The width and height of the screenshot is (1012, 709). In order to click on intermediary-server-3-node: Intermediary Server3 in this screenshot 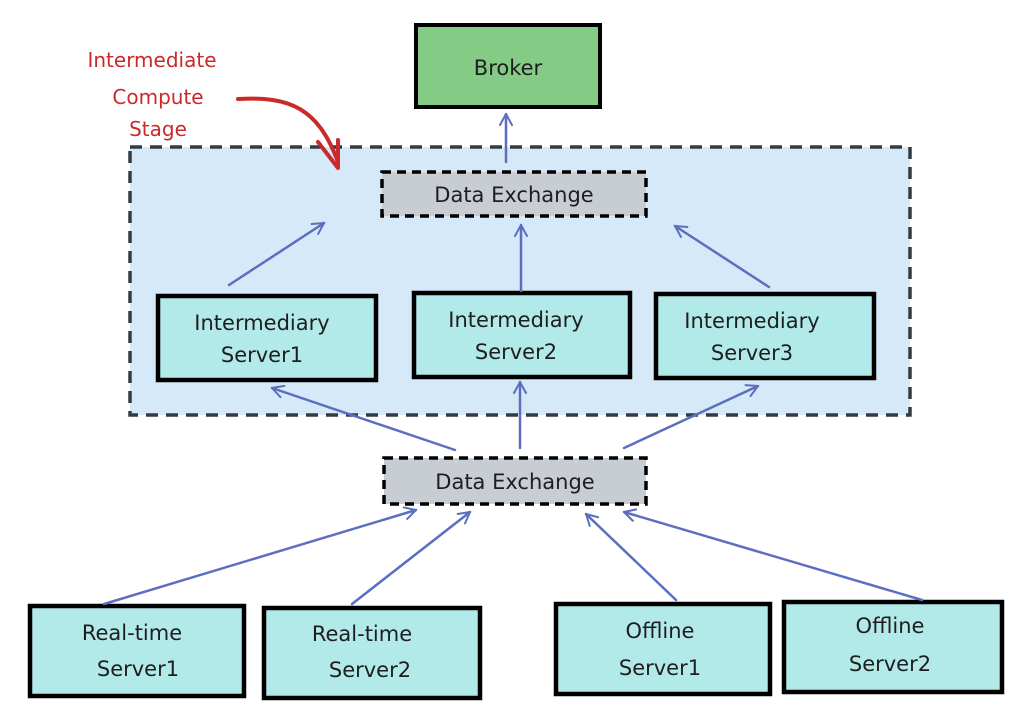, I will do `click(765, 336)`.